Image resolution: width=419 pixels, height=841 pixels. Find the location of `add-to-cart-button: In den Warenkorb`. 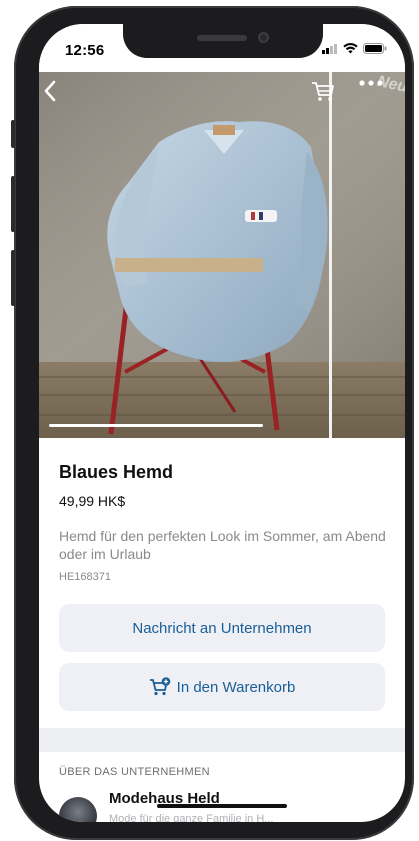

add-to-cart-button: In den Warenkorb is located at coordinates (222, 687).